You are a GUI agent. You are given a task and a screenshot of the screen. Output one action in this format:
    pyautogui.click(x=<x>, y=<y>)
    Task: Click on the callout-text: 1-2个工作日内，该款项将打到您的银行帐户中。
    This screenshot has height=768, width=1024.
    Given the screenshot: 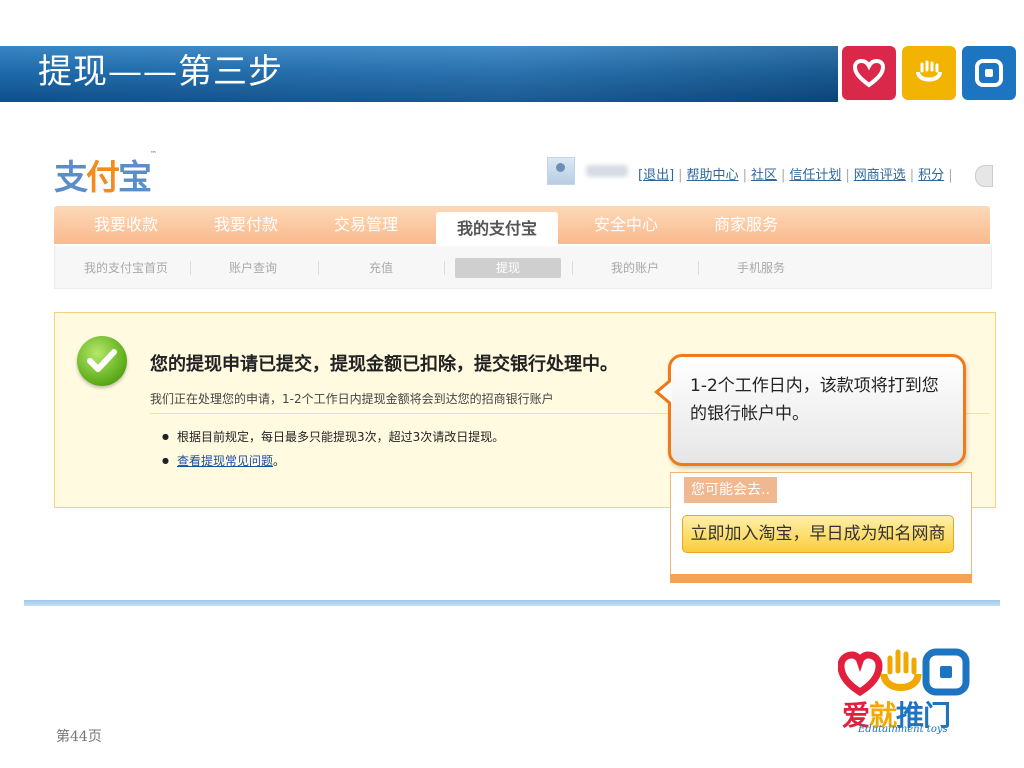 What is the action you would take?
    pyautogui.click(x=814, y=400)
    